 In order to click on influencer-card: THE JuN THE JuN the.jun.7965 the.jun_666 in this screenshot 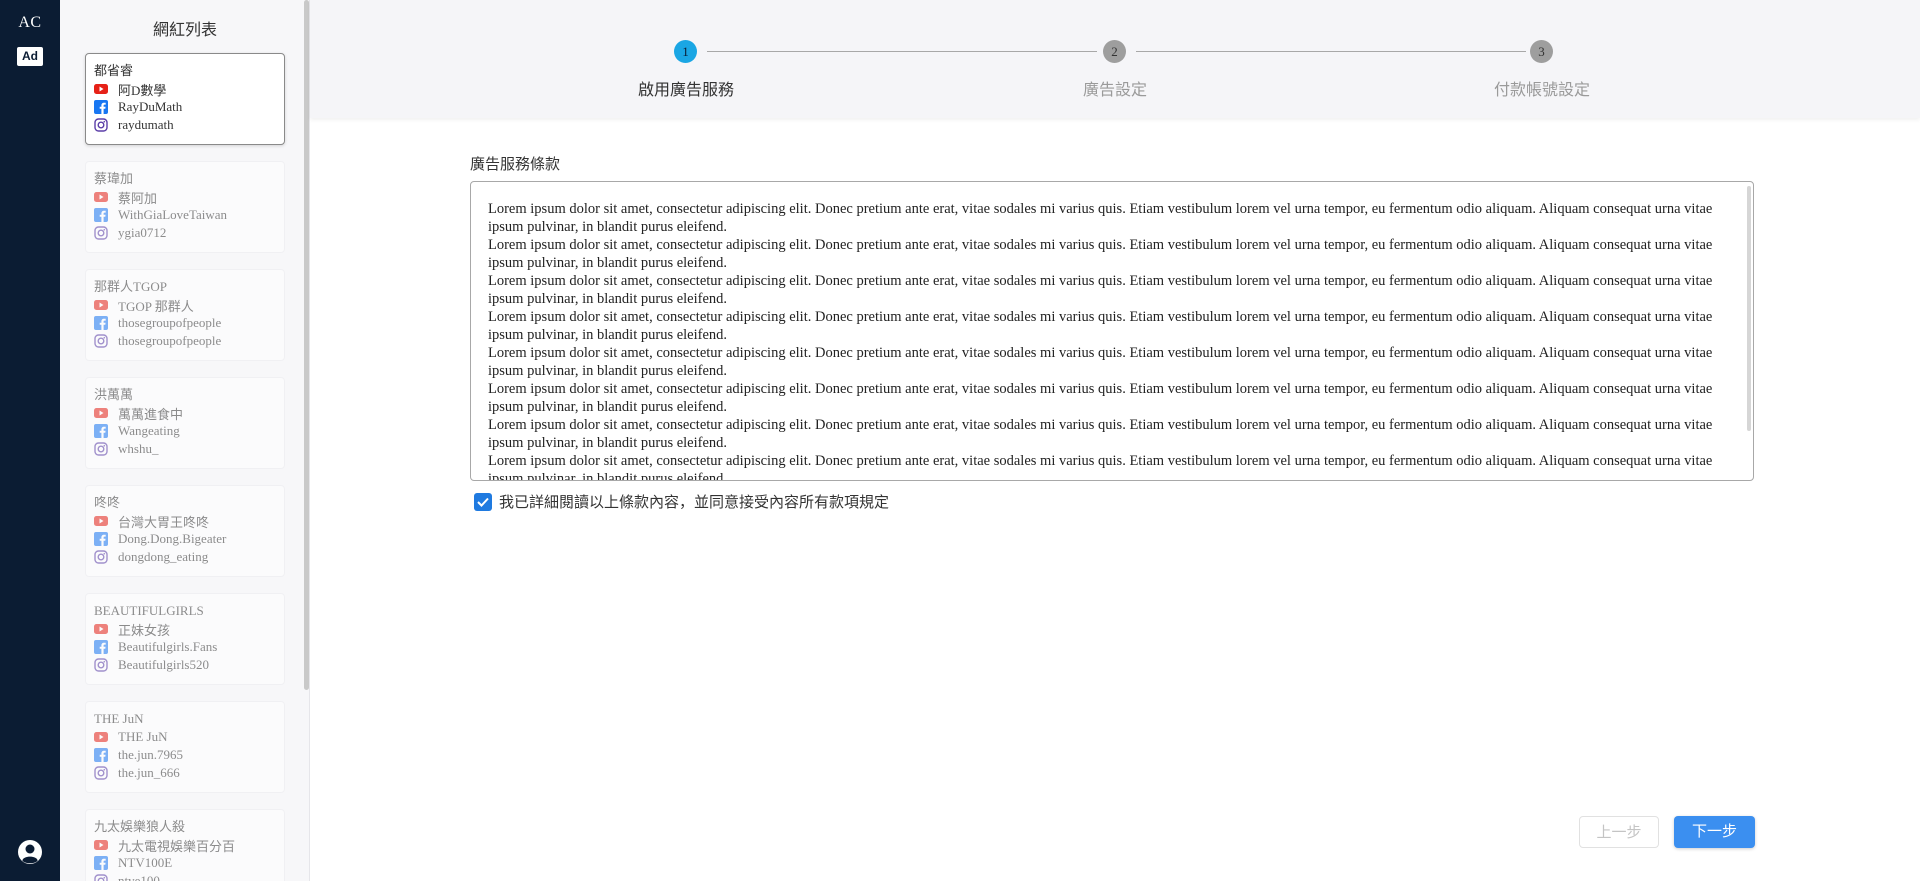, I will do `click(185, 747)`.